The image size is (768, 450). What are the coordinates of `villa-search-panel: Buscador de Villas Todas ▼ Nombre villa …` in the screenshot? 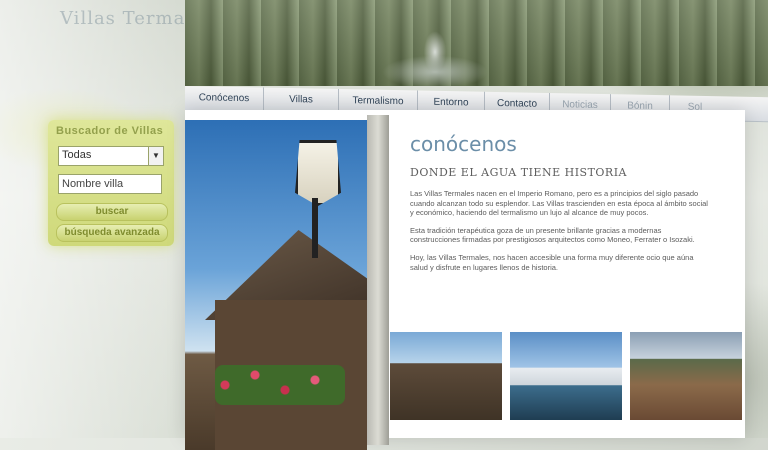 It's located at (111, 183).